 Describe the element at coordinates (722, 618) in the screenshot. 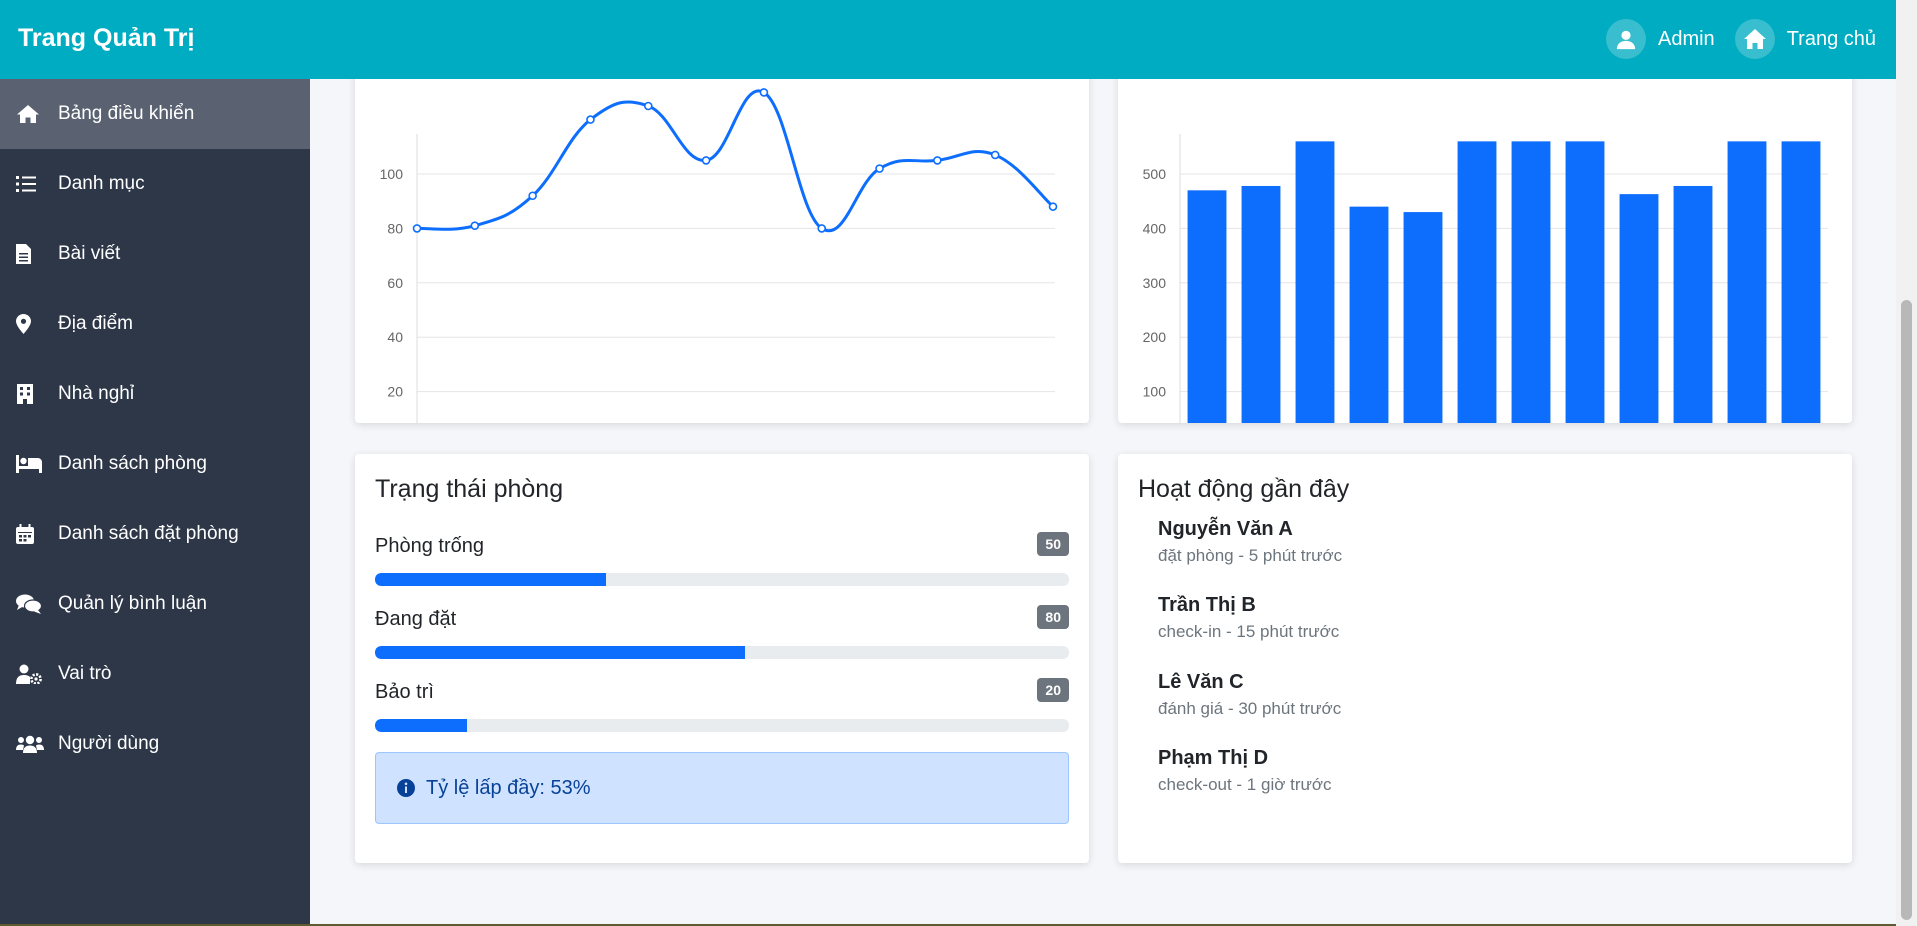

I see `stat-booked: Đang đặt 80` at that location.